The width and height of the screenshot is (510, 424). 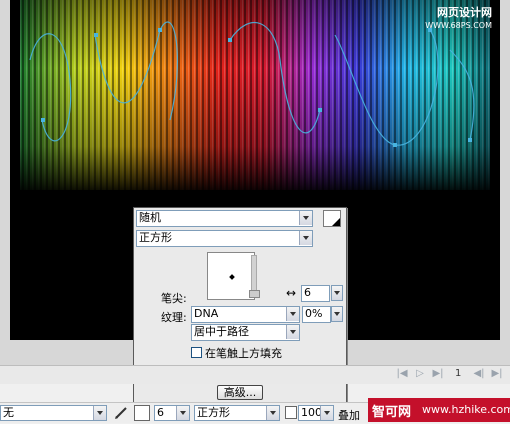 I want to click on tip-label: 笔尖:, so click(x=174, y=298).